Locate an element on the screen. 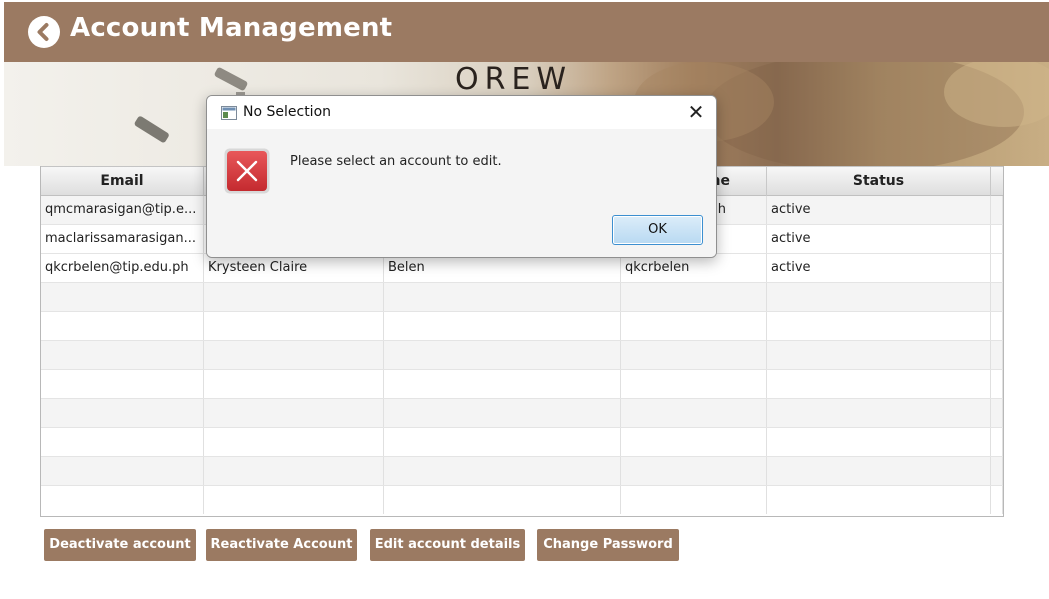 This screenshot has height=599, width=1049. column-header-email: Email is located at coordinates (122, 181).